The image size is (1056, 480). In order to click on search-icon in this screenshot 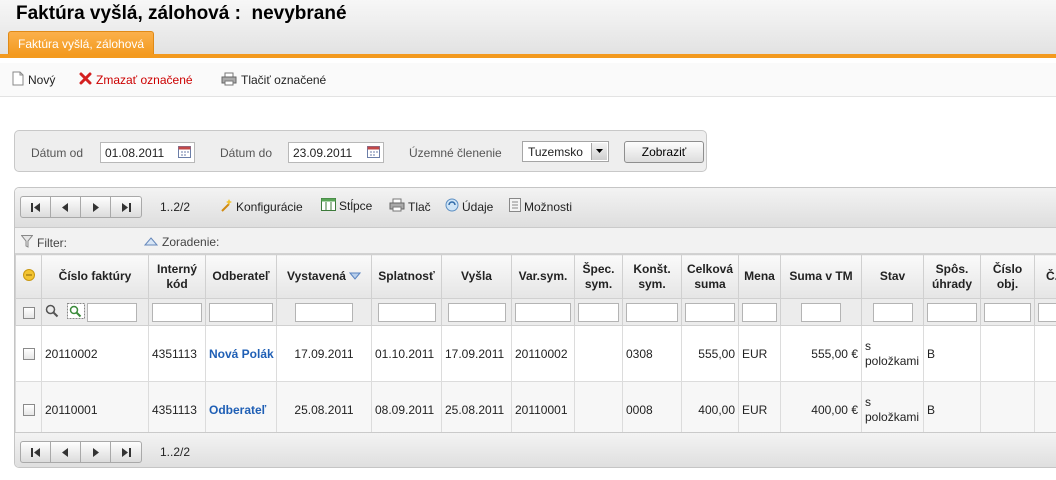, I will do `click(52, 312)`.